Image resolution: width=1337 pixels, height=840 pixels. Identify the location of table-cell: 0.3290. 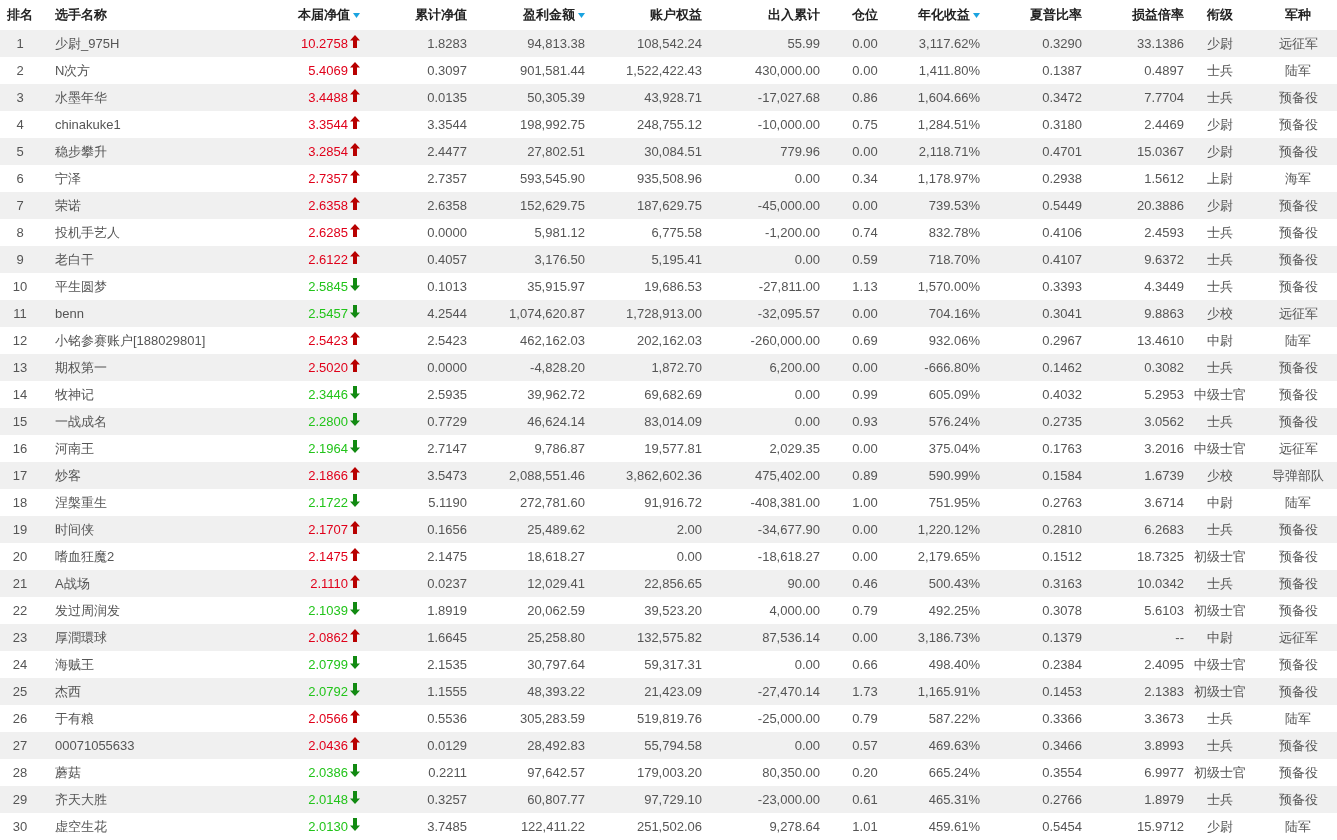
(1062, 43).